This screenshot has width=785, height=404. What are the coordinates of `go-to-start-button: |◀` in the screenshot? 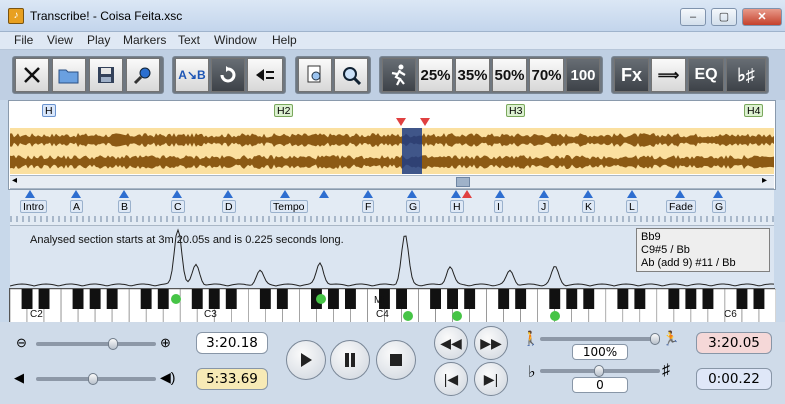 It's located at (451, 379).